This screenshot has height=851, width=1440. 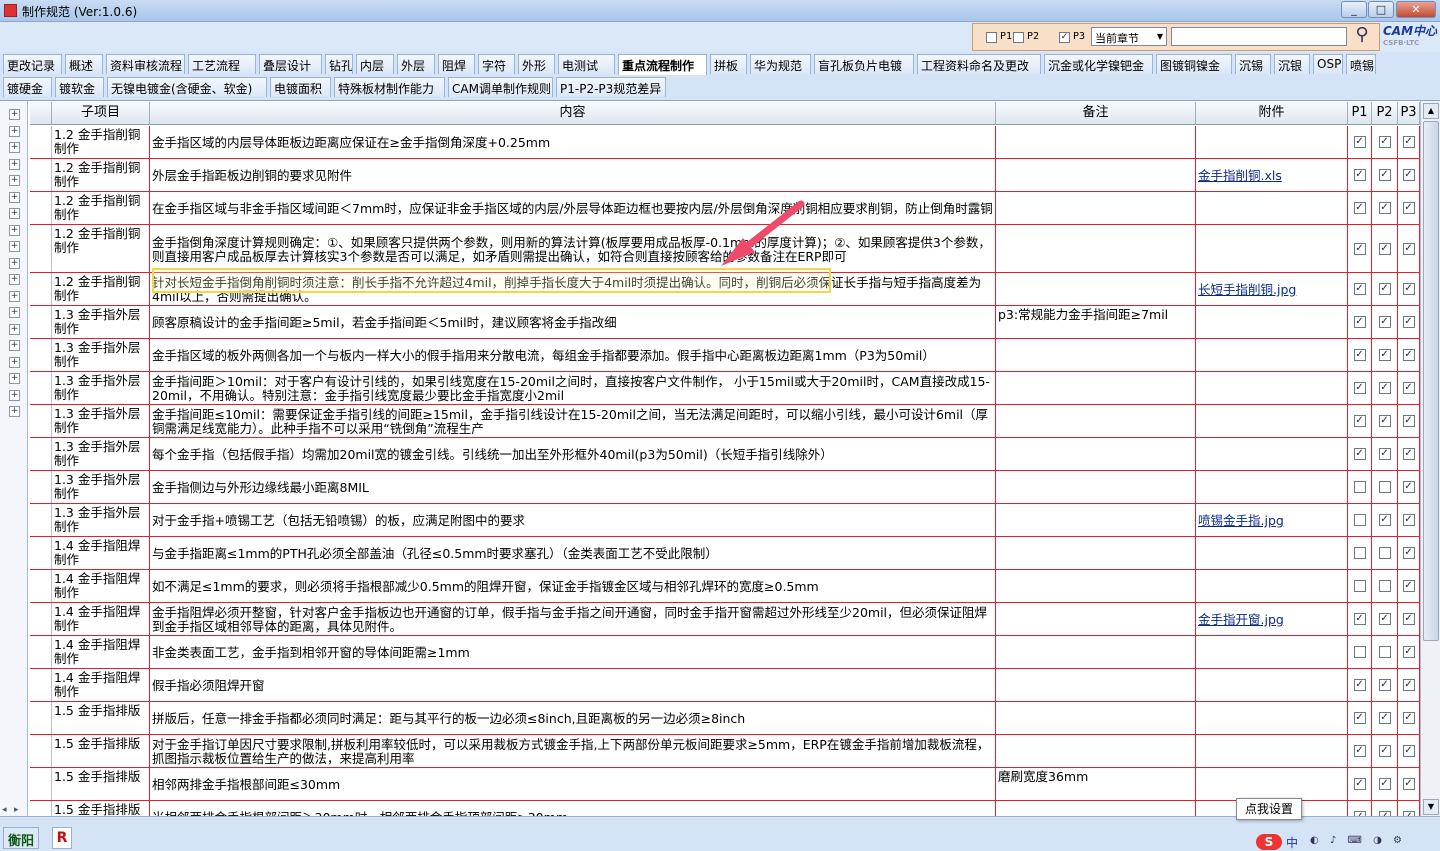 What do you see at coordinates (536, 64) in the screenshot?
I see `tab-10: 外形` at bounding box center [536, 64].